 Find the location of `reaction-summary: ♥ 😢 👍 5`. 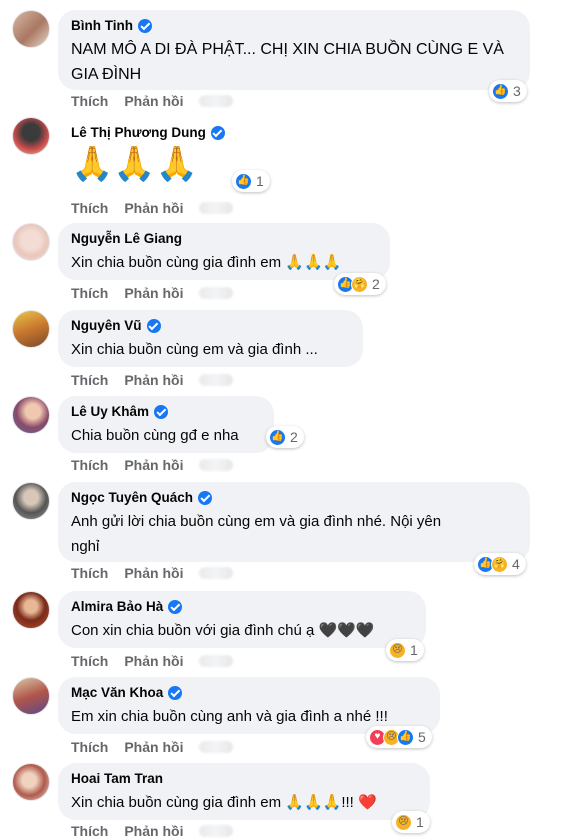

reaction-summary: ♥ 😢 👍 5 is located at coordinates (399, 737).